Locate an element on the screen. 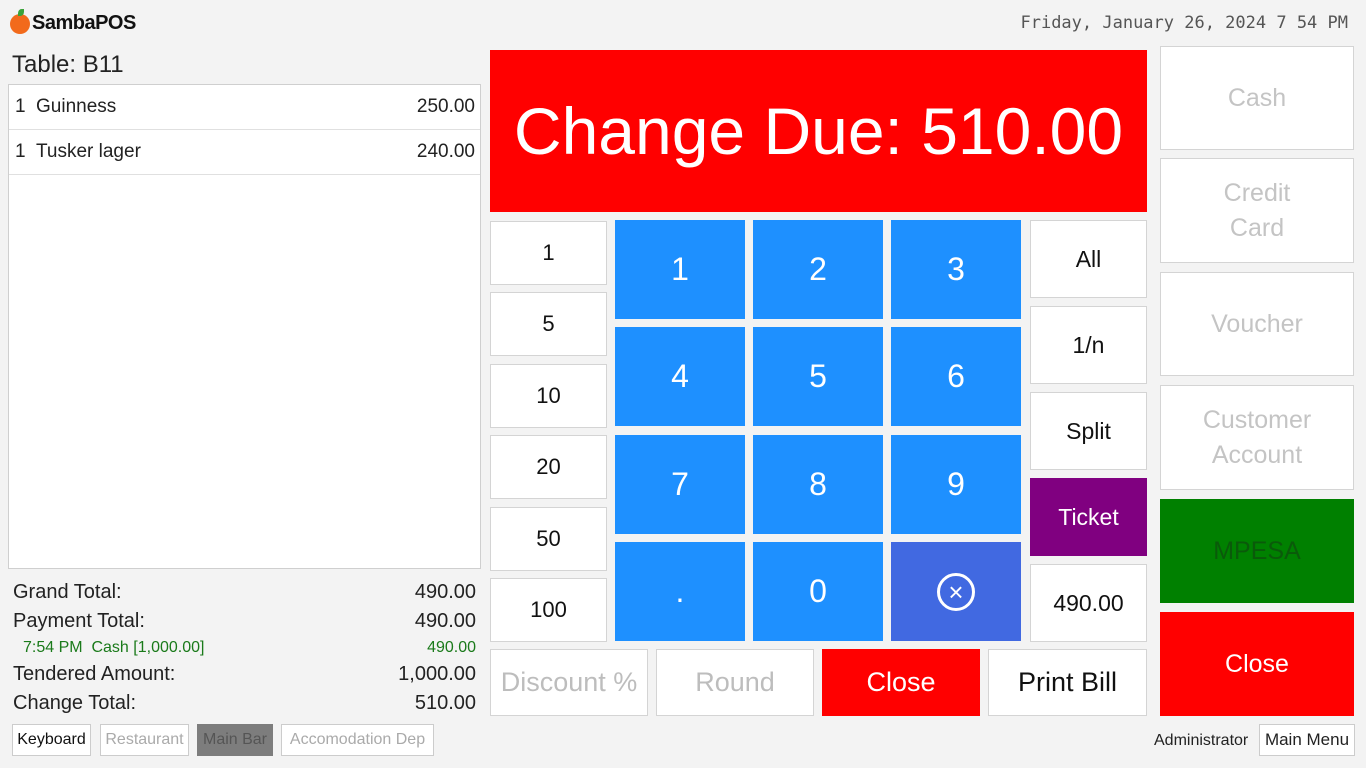  customer-account-label-line2: Account is located at coordinates (1257, 454).